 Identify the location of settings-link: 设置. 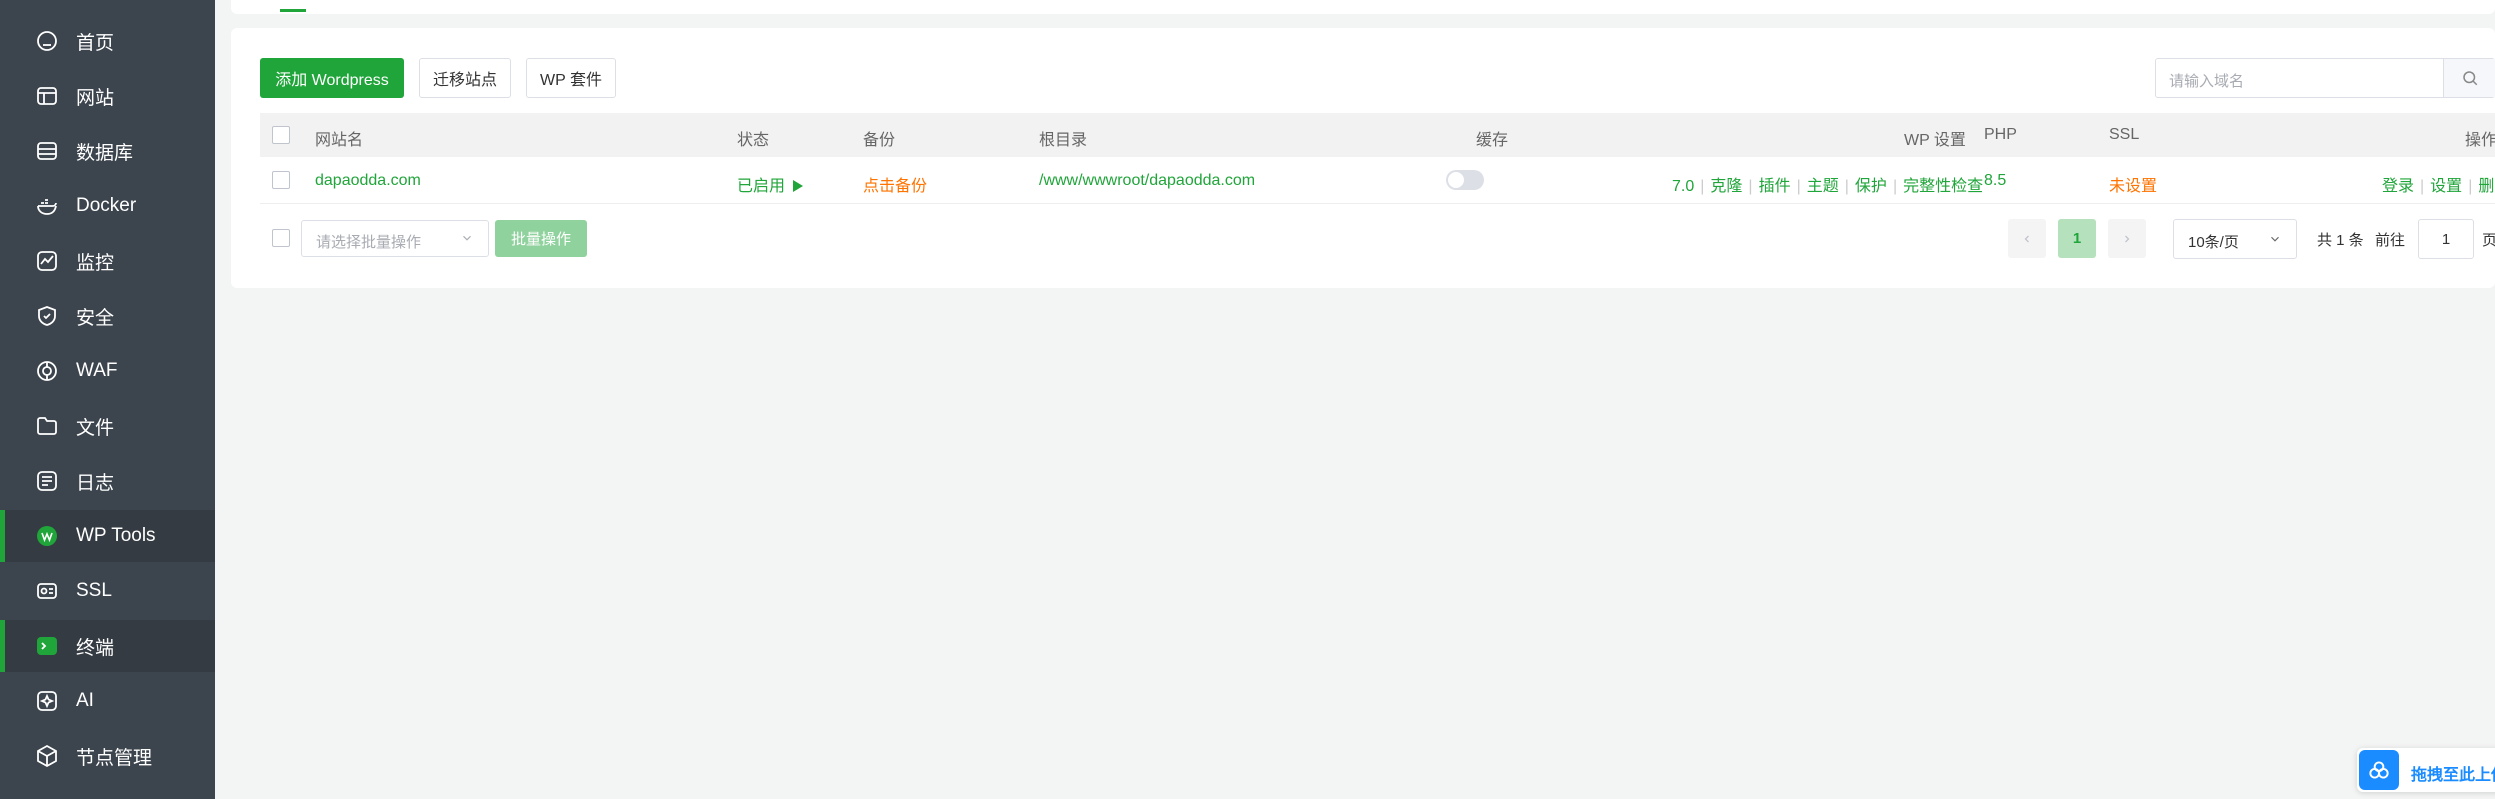
(2446, 186).